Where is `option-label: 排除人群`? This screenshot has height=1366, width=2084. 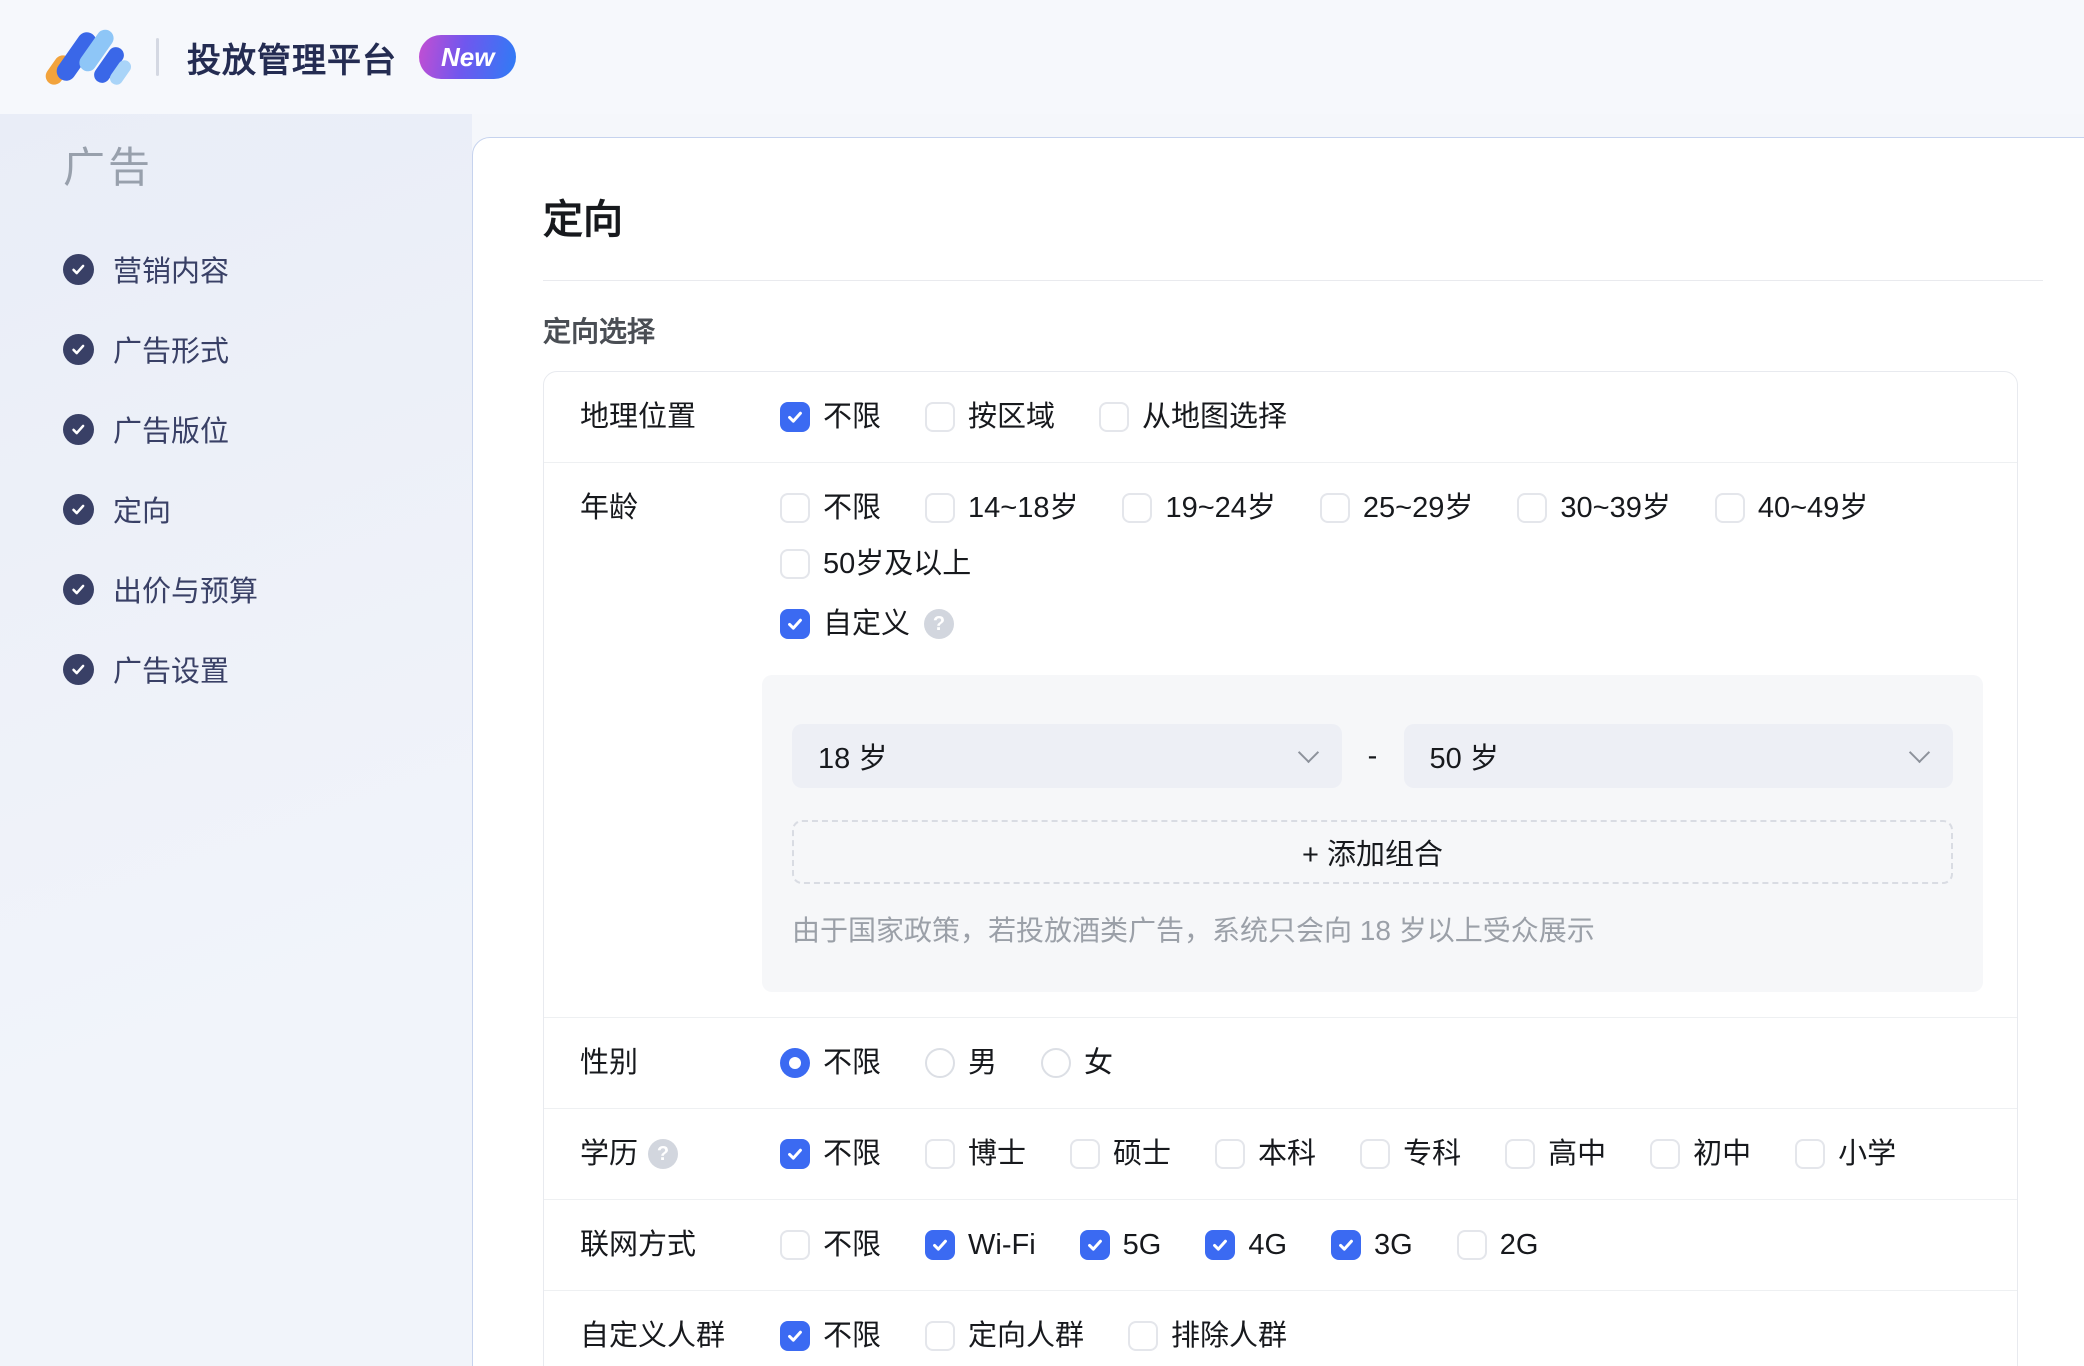
option-label: 排除人群 is located at coordinates (1229, 1336).